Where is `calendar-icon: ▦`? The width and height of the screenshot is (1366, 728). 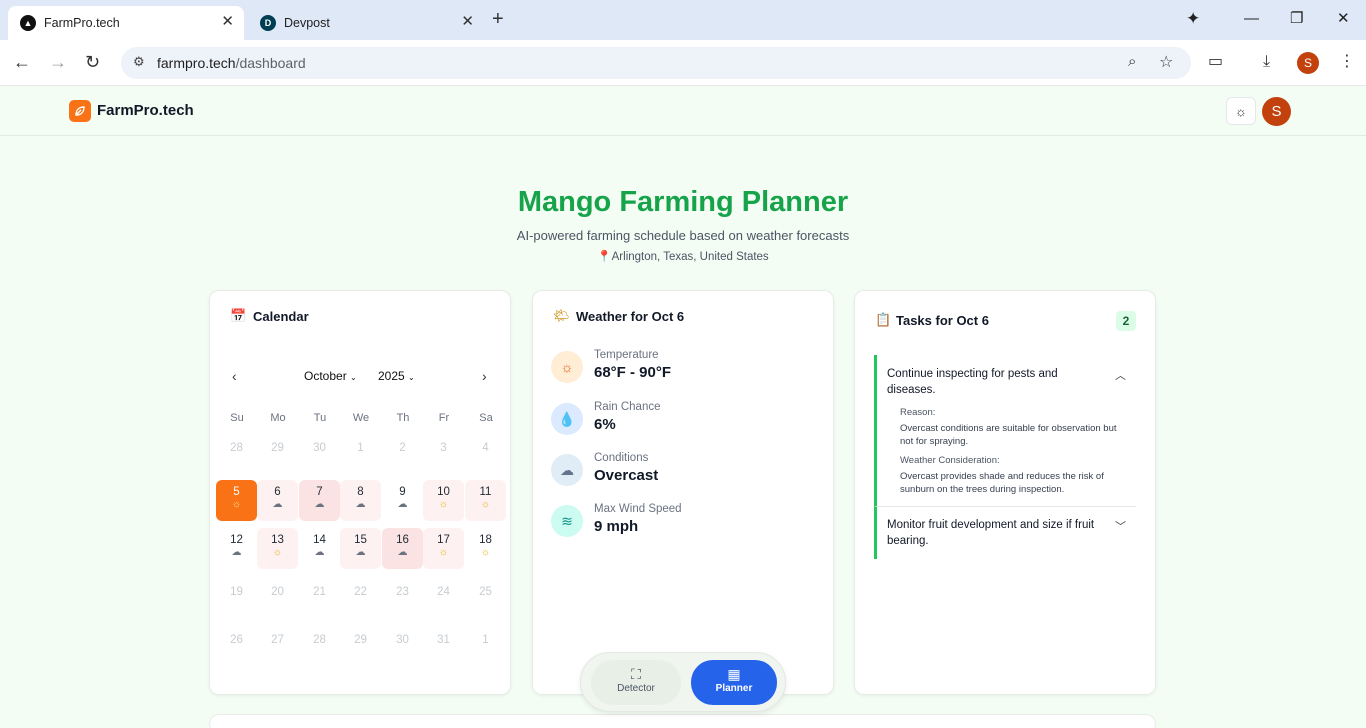
calendar-icon: ▦ is located at coordinates (734, 674).